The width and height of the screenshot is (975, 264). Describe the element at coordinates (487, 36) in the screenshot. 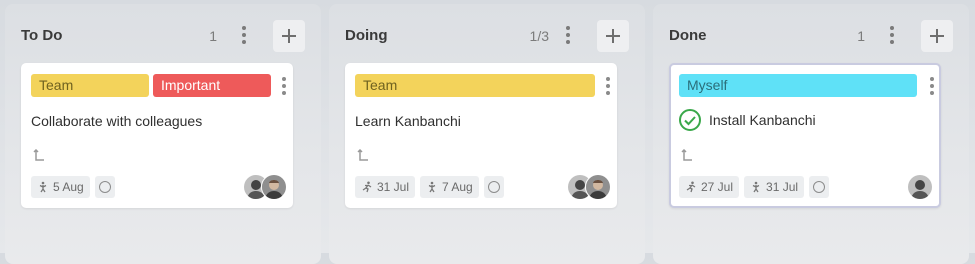

I see `column-header: Doing 1/3` at that location.